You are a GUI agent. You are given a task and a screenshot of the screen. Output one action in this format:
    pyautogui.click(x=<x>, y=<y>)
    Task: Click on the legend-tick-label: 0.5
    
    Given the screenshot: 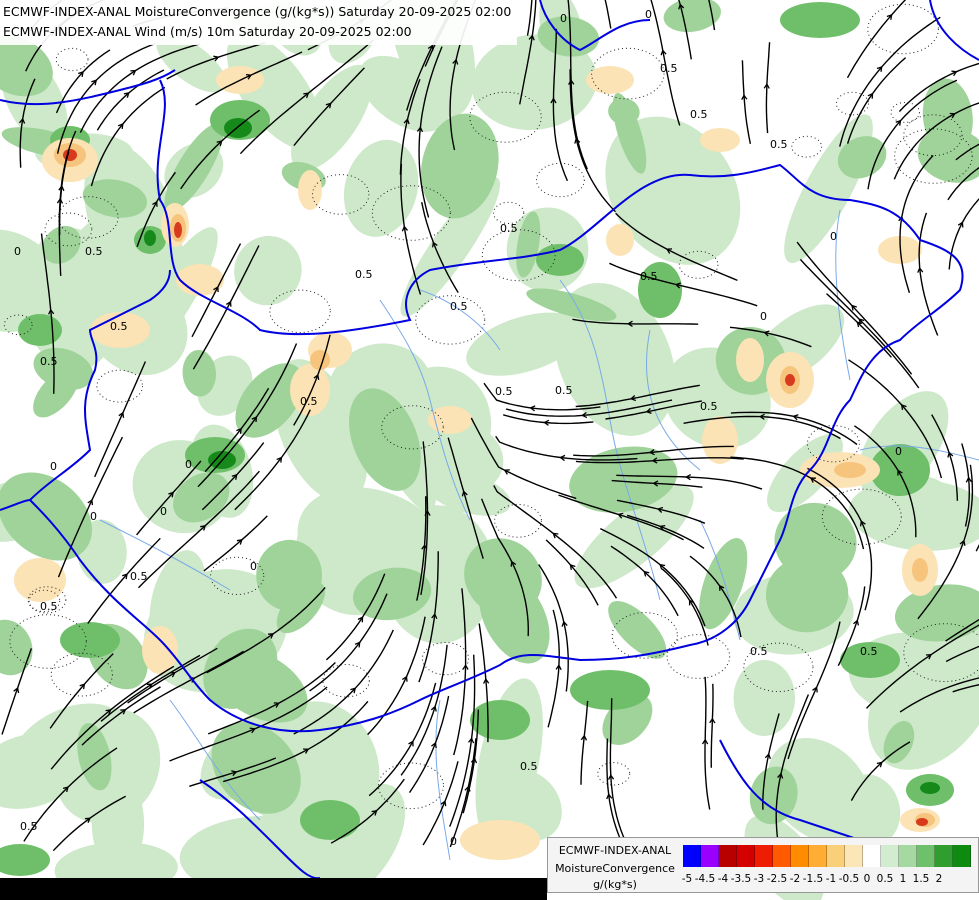 What is the action you would take?
    pyautogui.click(x=885, y=879)
    